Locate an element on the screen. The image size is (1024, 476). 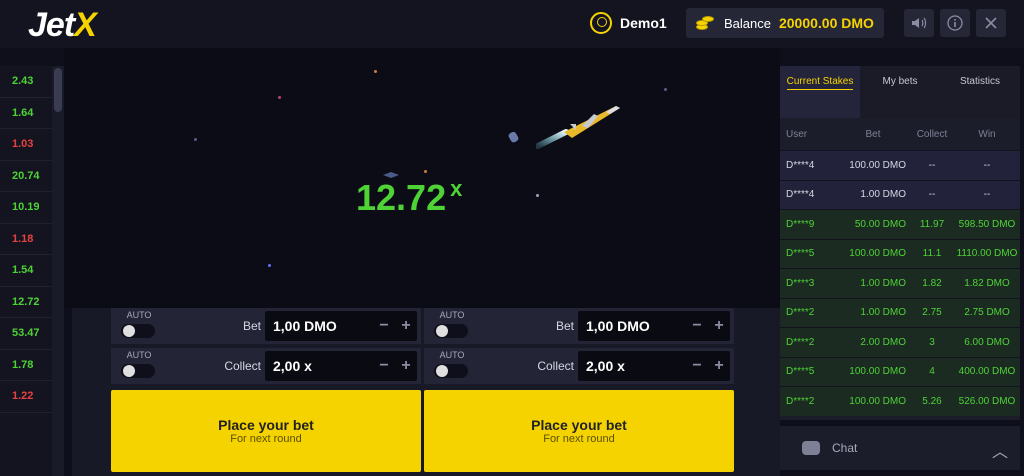
collect-row: AUTO Collect 2,00 x − + is located at coordinates (579, 366).